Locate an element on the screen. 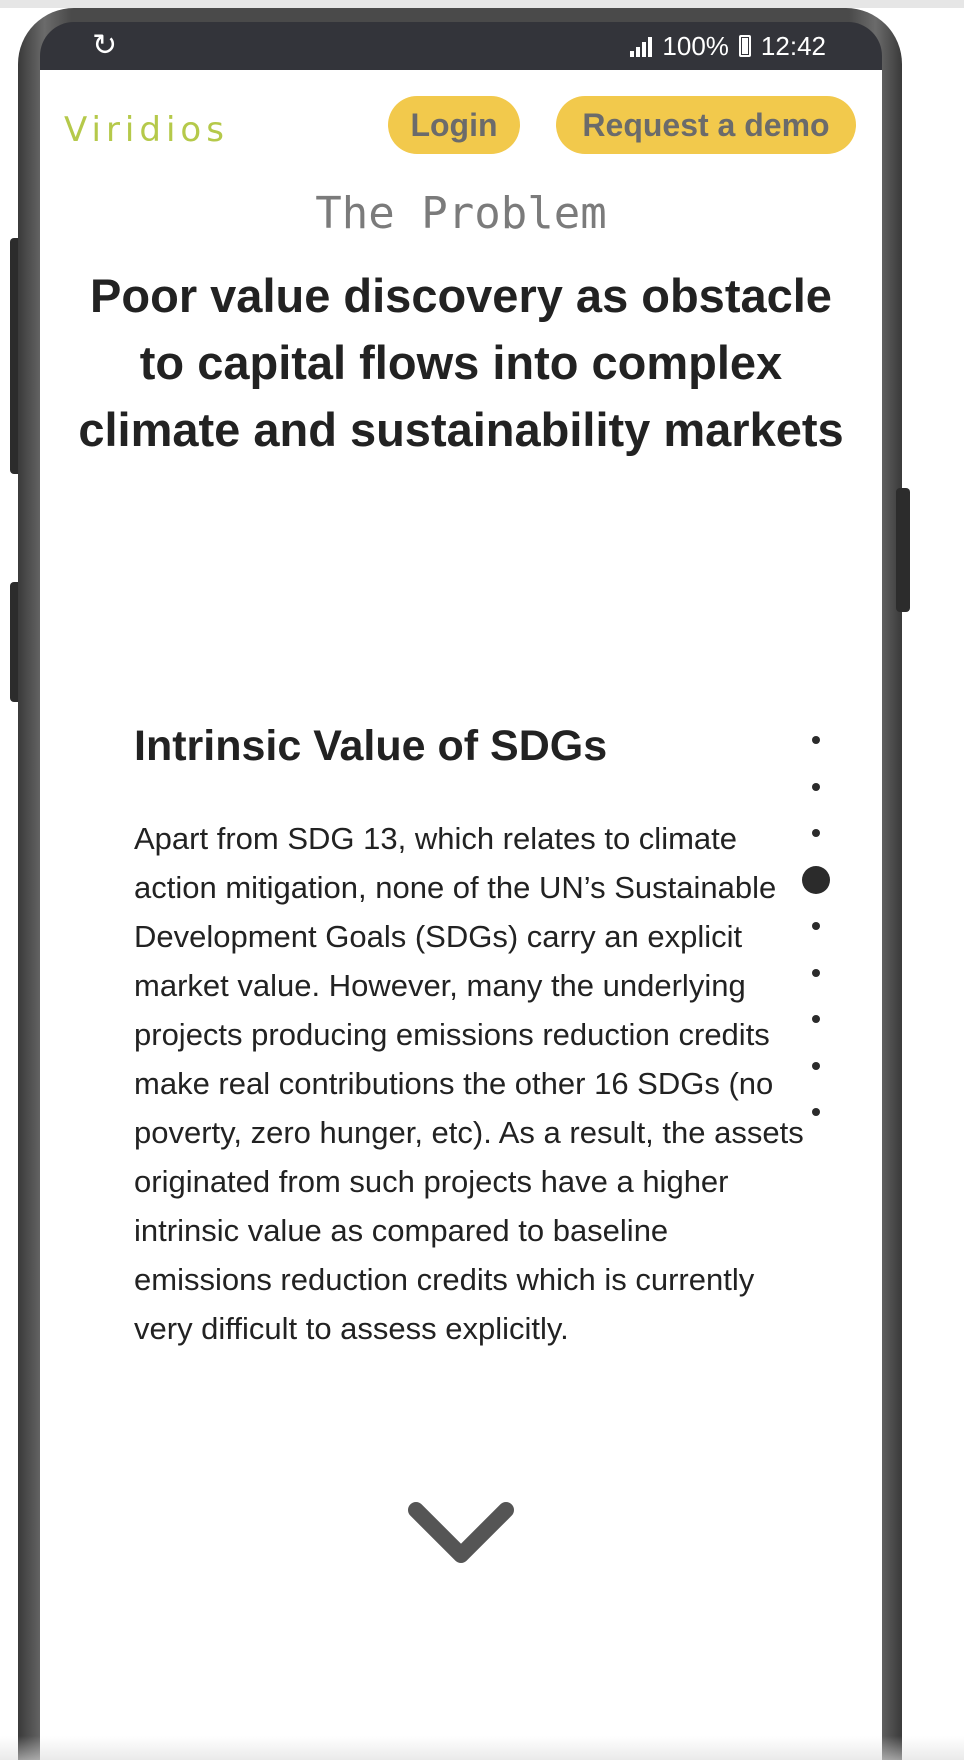 The image size is (964, 1760). bottom-shade is located at coordinates (482, 1748).